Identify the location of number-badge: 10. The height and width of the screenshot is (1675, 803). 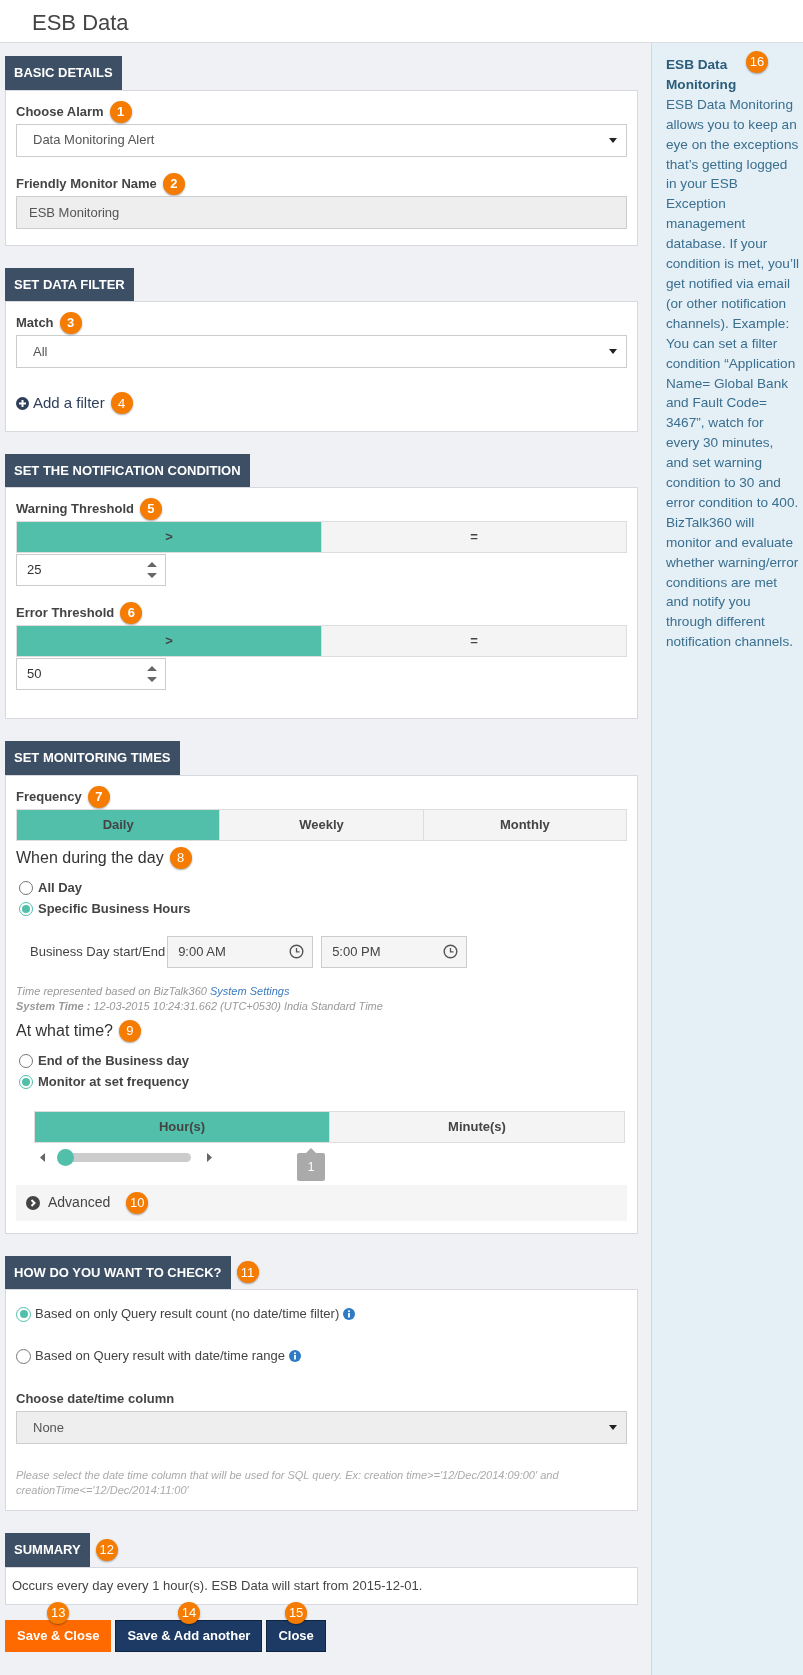
(137, 1202).